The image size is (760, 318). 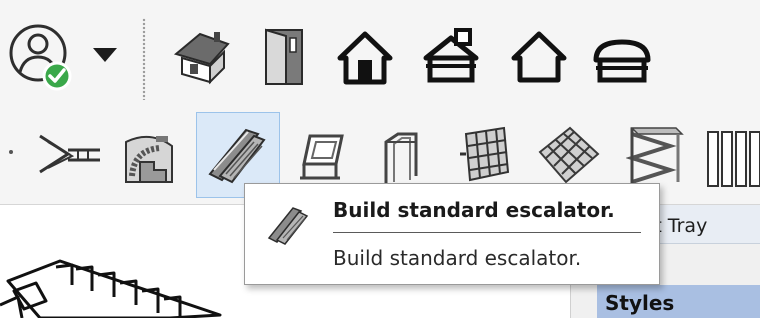 I want to click on ramp-frame-icon, so click(x=401, y=158).